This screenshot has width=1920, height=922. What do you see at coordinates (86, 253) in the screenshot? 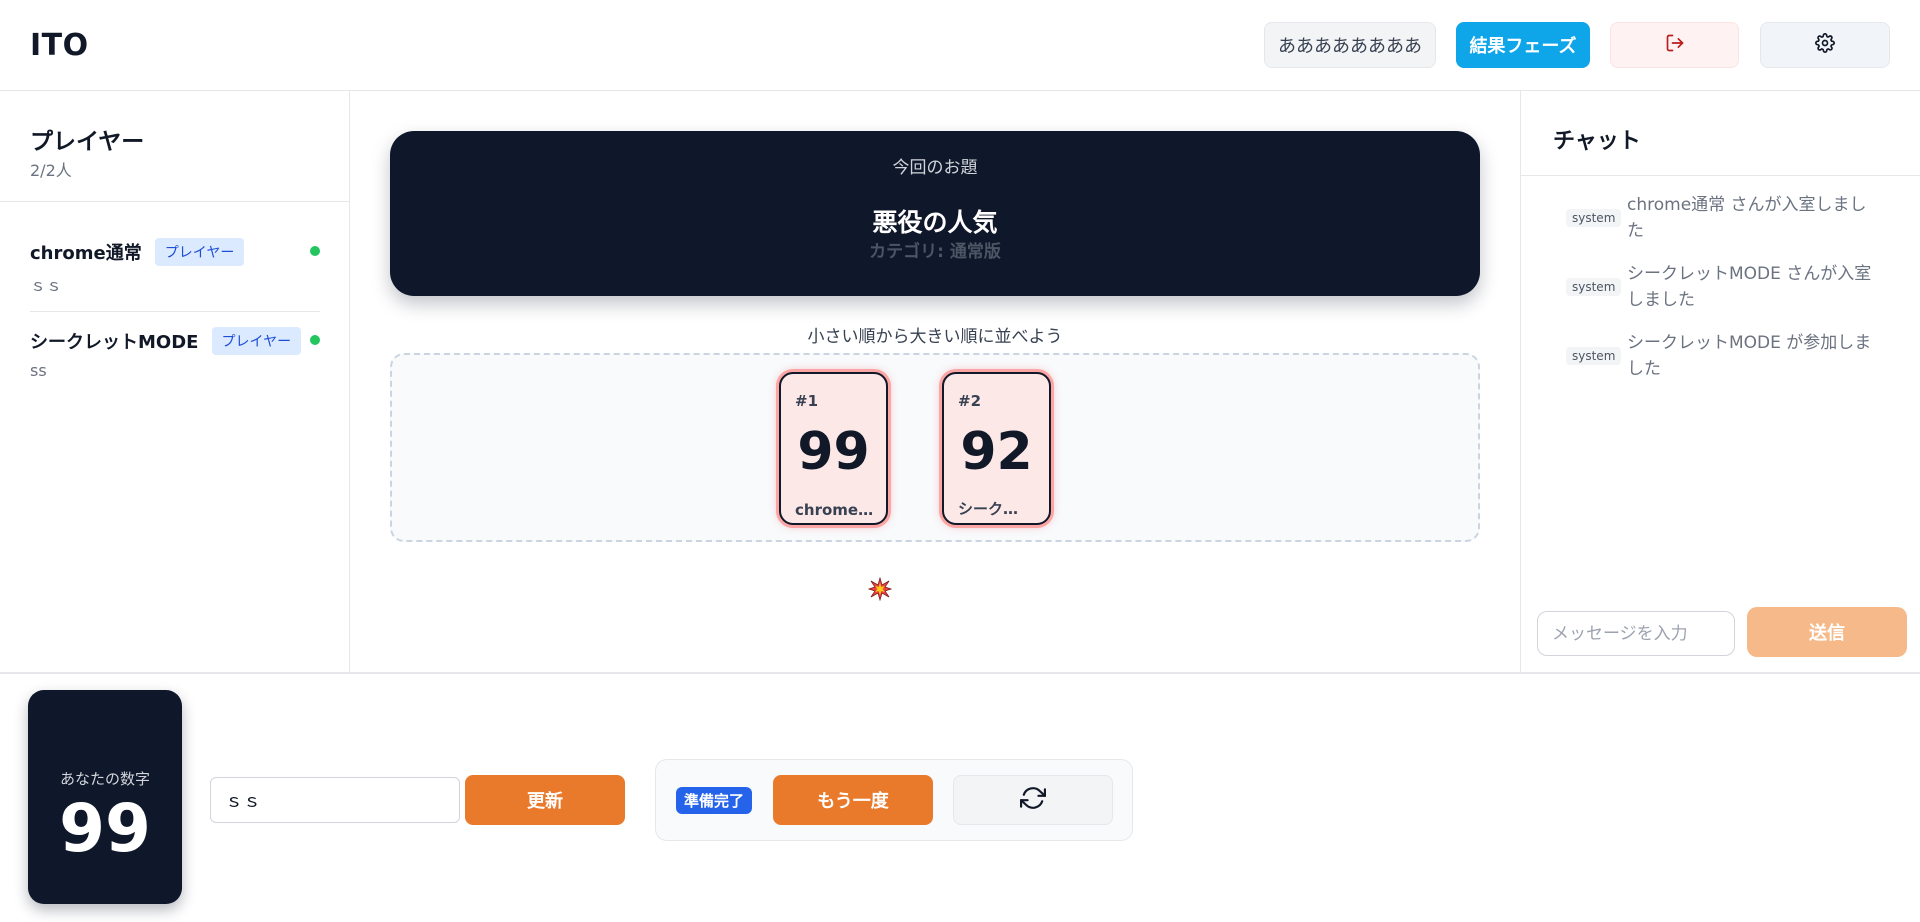
I see `player-name: chrome通常` at bounding box center [86, 253].